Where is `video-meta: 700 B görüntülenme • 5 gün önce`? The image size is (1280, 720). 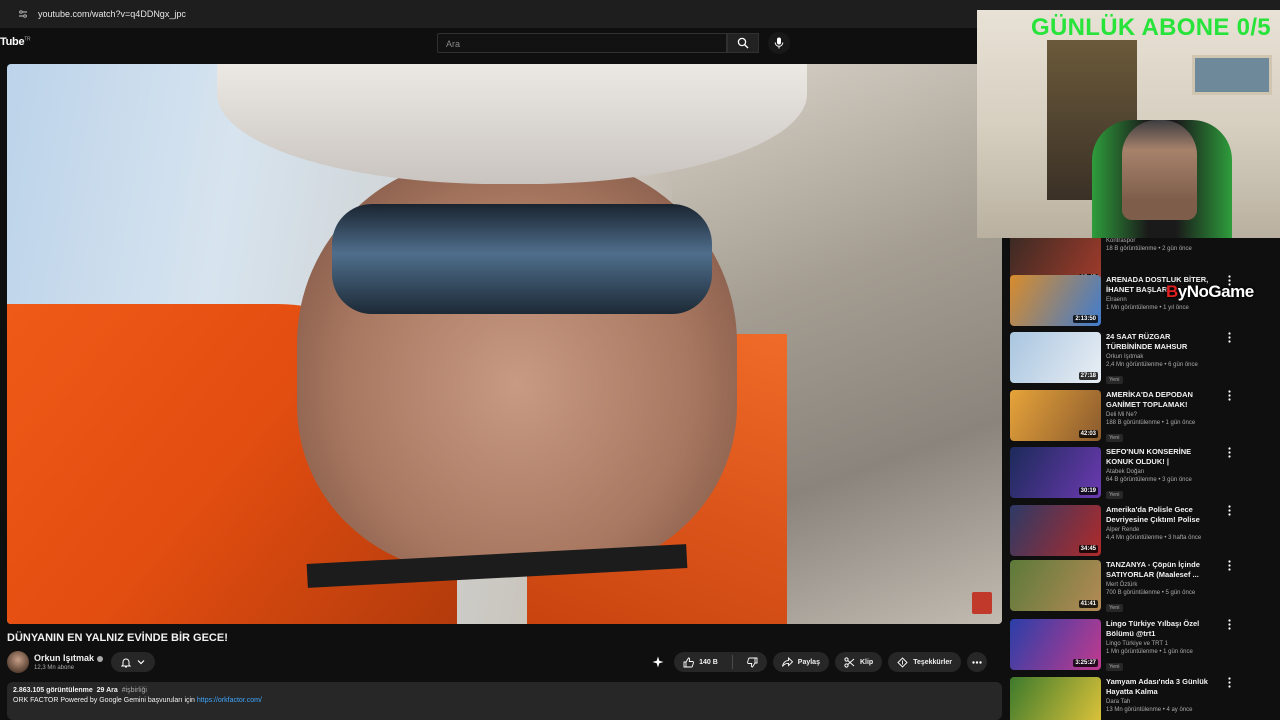
video-meta: 700 B görüntülenme • 5 gün önce is located at coordinates (1151, 593).